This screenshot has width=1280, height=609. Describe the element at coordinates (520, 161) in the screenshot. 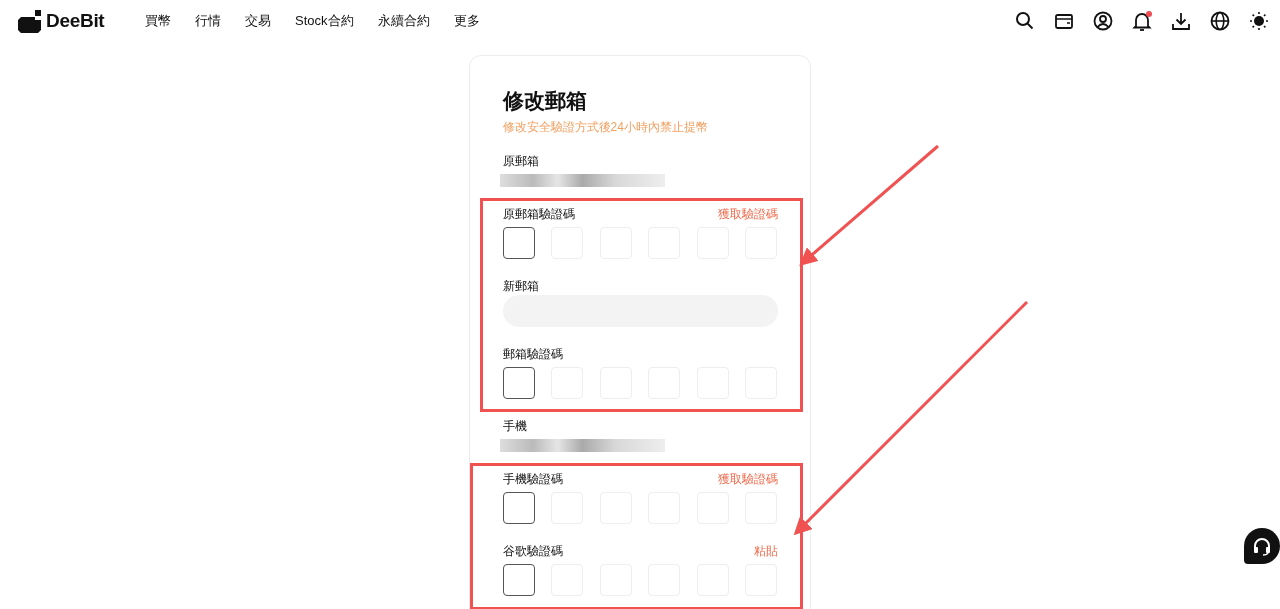

I see `field-label: 原郵箱` at that location.